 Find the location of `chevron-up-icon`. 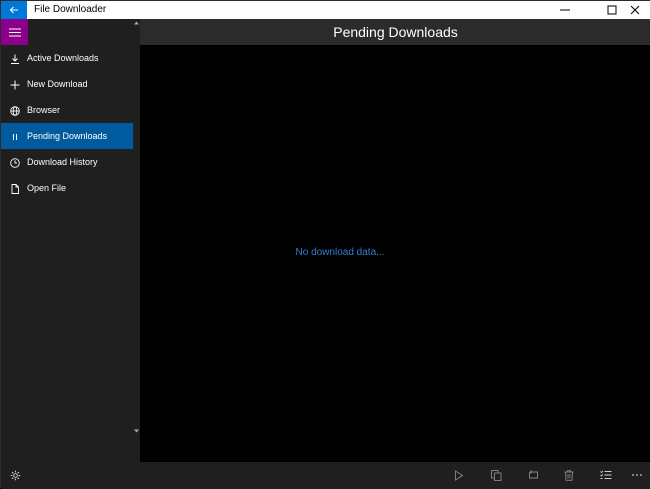

chevron-up-icon is located at coordinates (136, 23).